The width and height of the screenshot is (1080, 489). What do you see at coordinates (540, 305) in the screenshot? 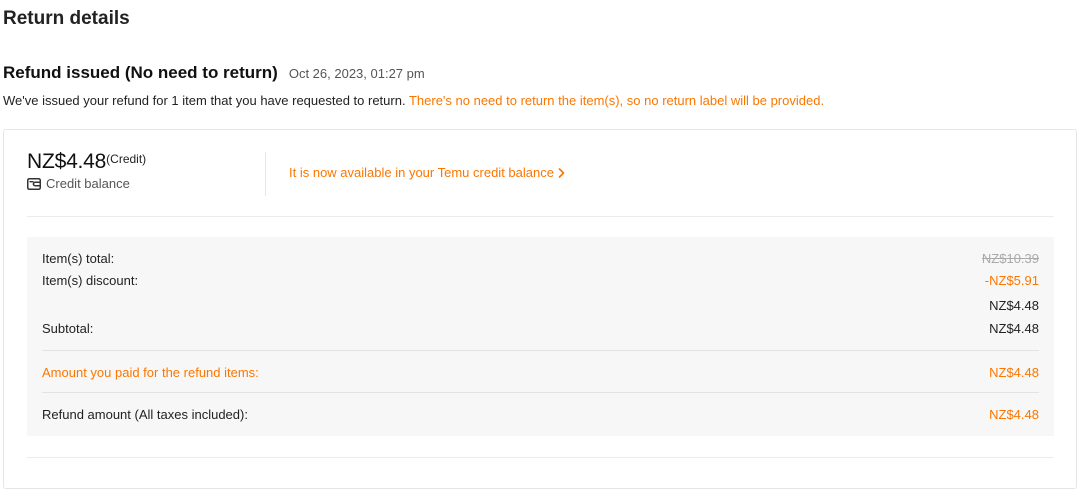
I see `after-discount-row: NZ$4.48` at bounding box center [540, 305].